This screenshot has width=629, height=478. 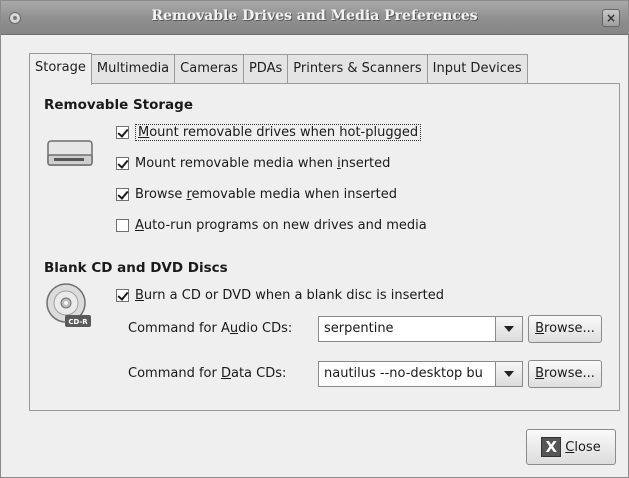 What do you see at coordinates (477, 69) in the screenshot?
I see `tab-input-devices: Input Devices` at bounding box center [477, 69].